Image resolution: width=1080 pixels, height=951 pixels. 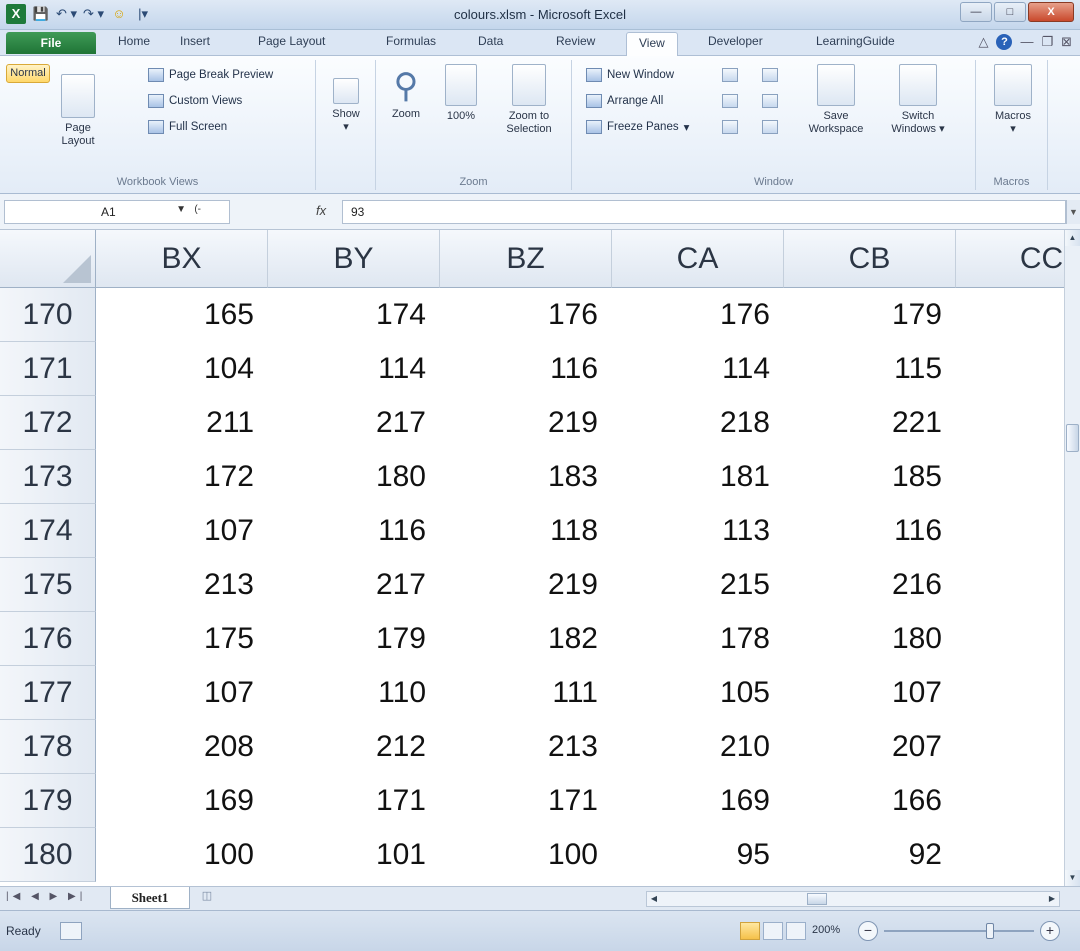 I want to click on tab-view: View, so click(x=652, y=44).